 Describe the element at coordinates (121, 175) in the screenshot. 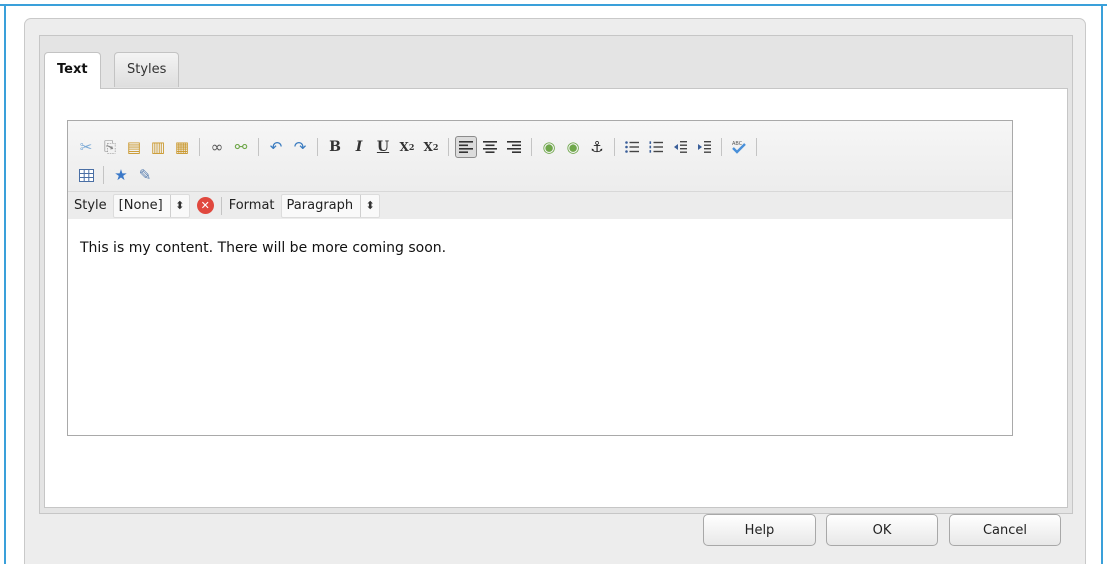

I see `special-character-icon: ★` at that location.